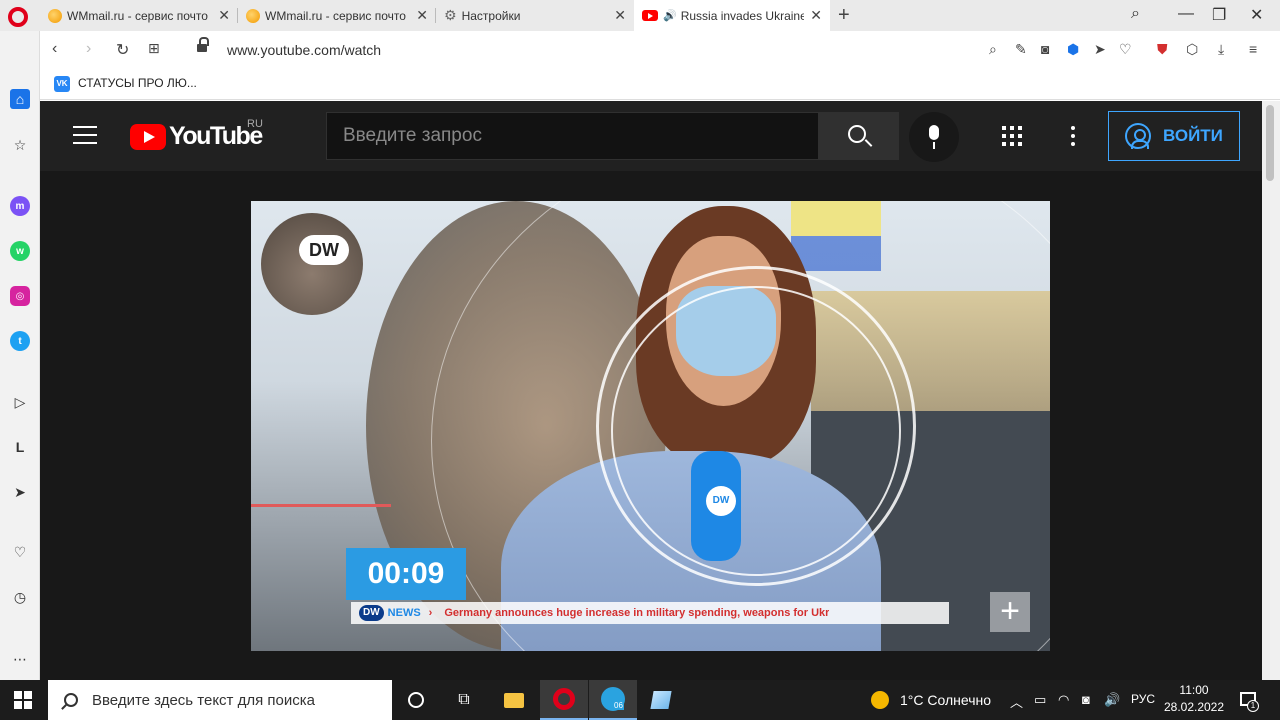  Describe the element at coordinates (404, 613) in the screenshot. I see `ticker-news-label: NEWS` at that location.